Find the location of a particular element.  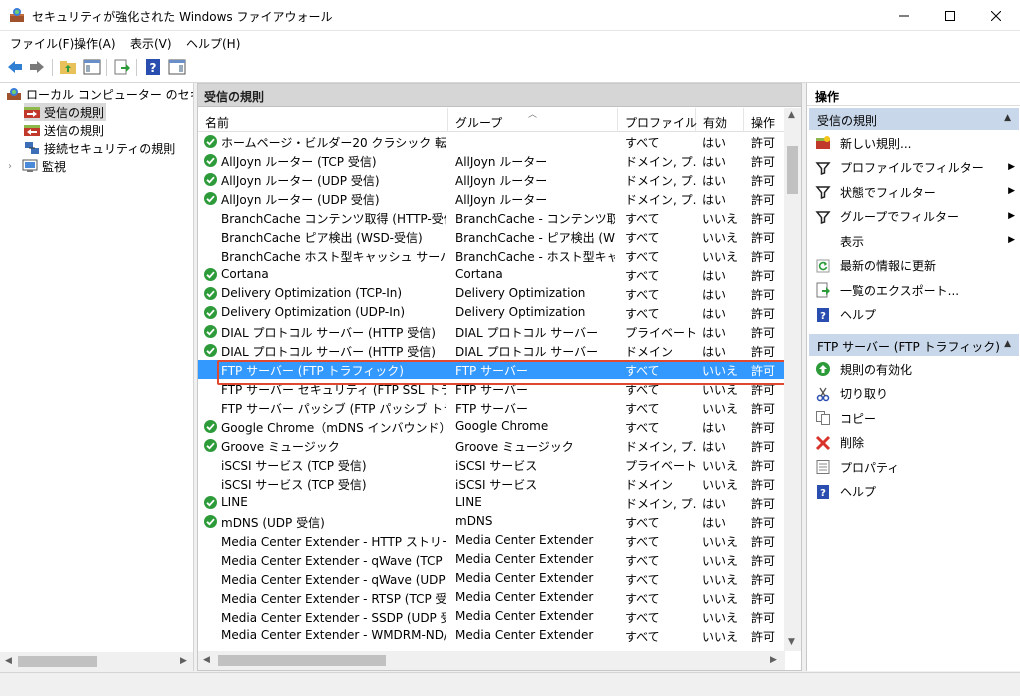

column-header-name: 名前 is located at coordinates (323, 120).